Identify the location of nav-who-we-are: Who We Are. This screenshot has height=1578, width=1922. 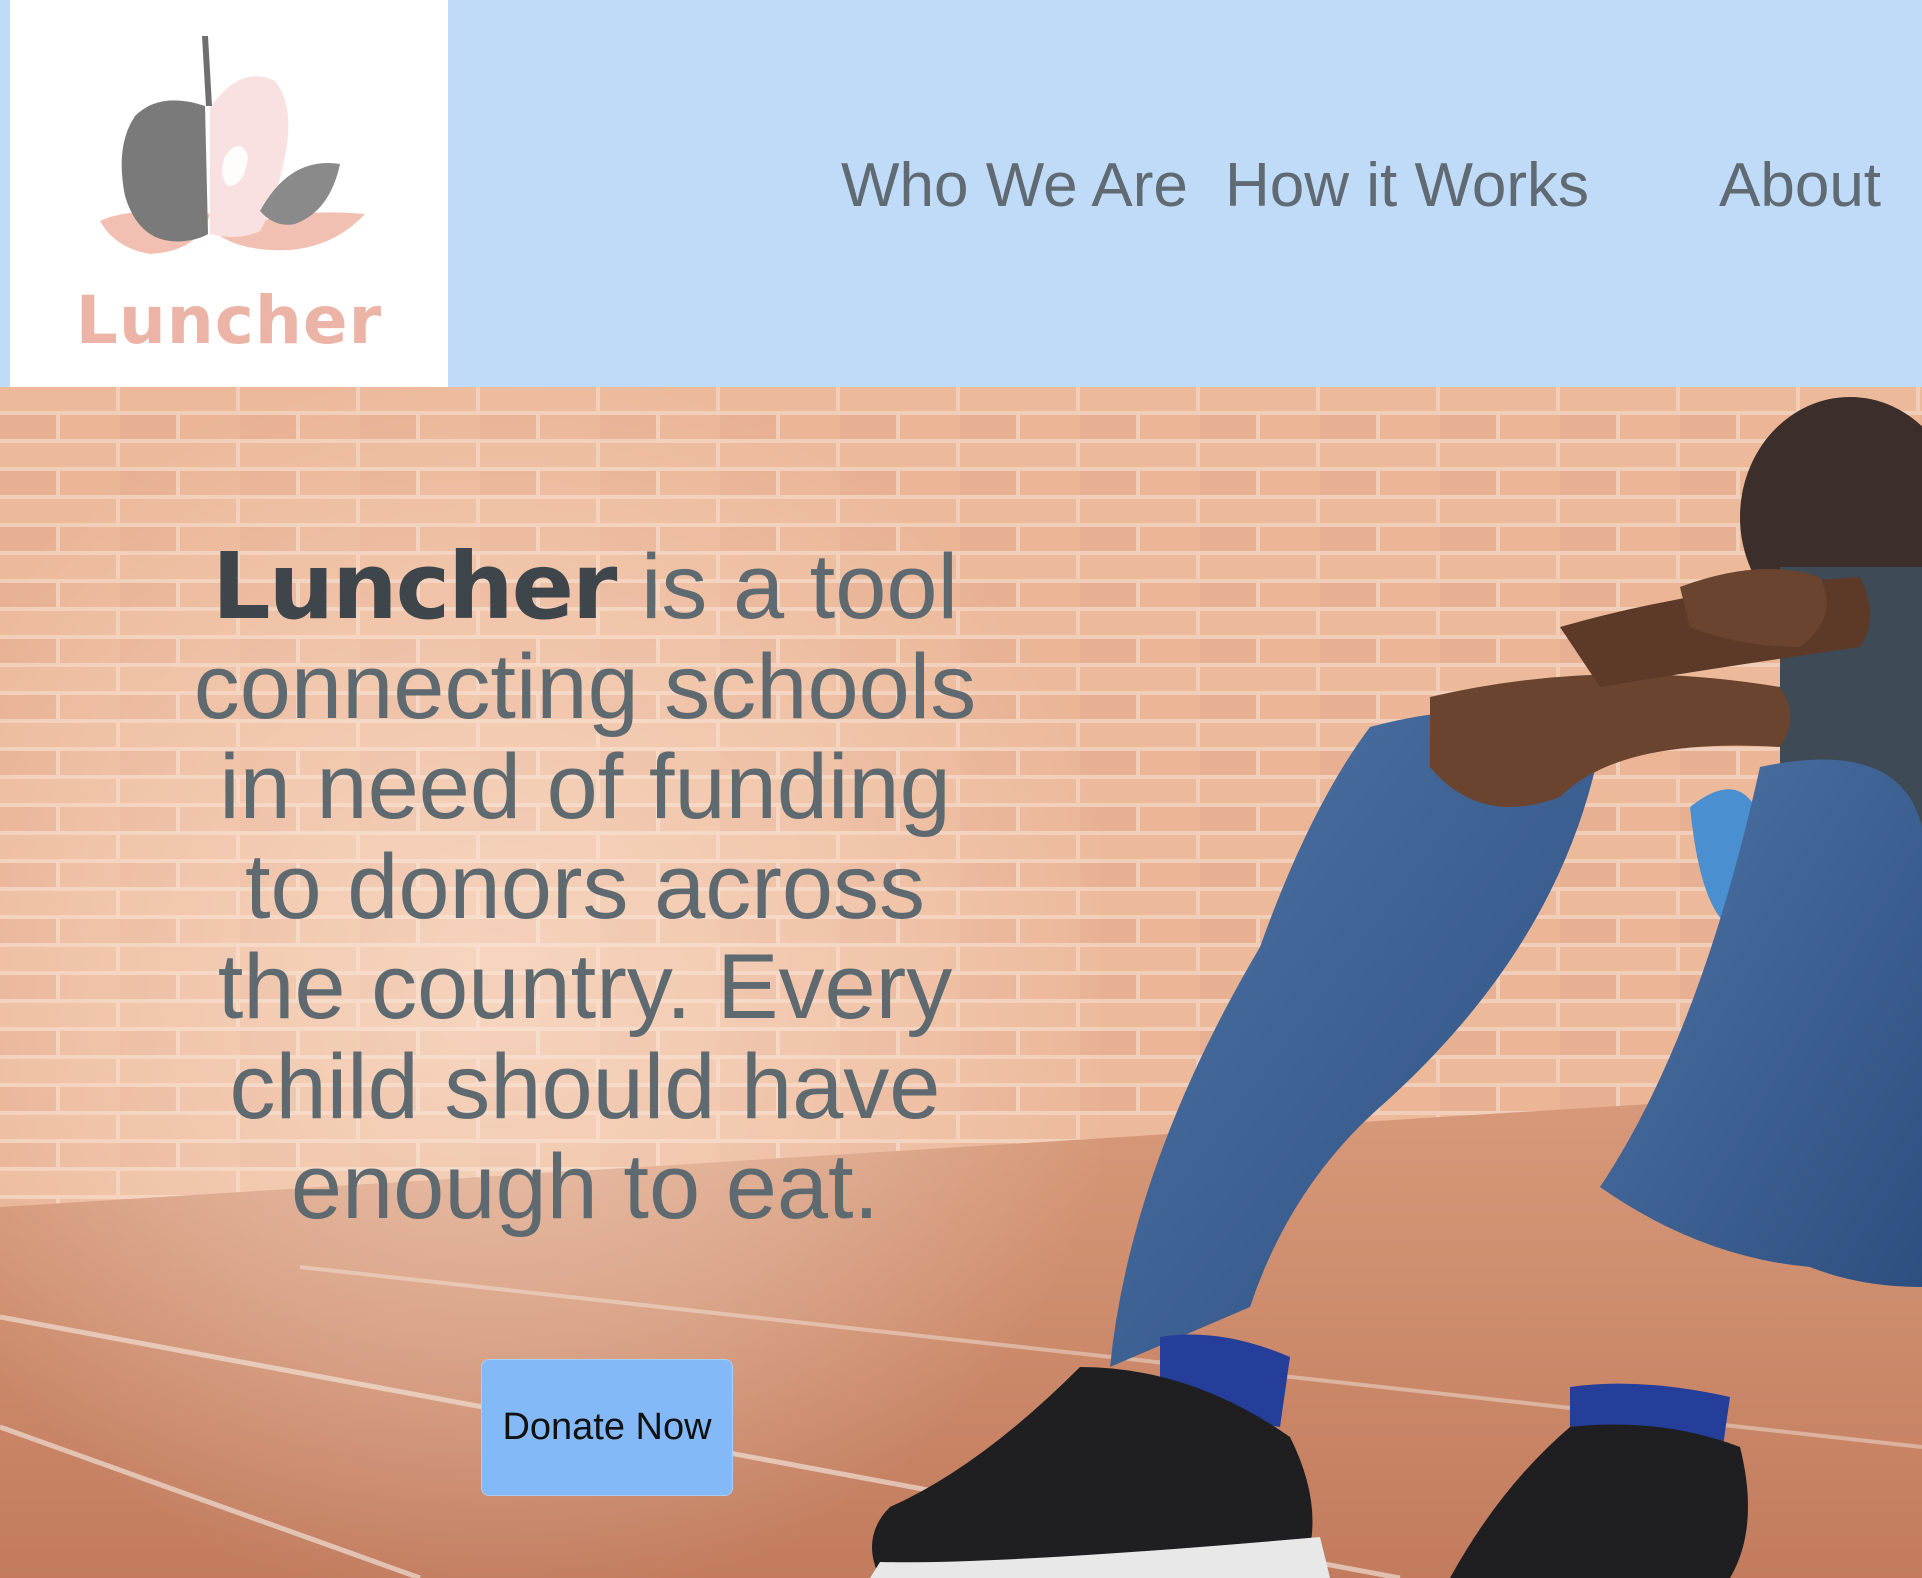
(1014, 185).